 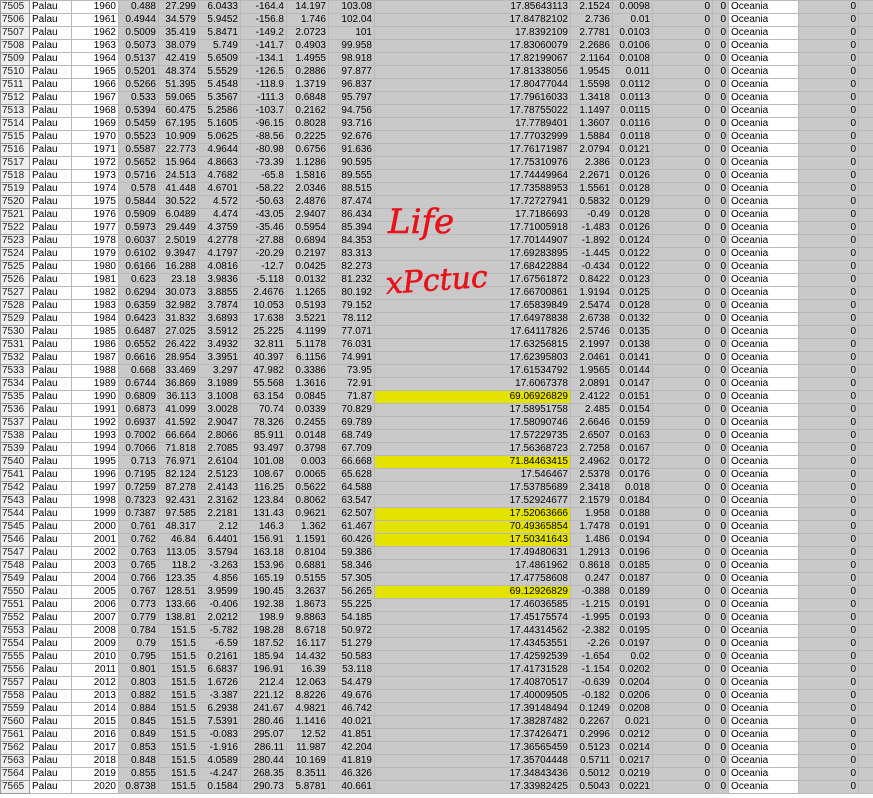 I want to click on cell-v1: 0.5909, so click(x=138, y=215).